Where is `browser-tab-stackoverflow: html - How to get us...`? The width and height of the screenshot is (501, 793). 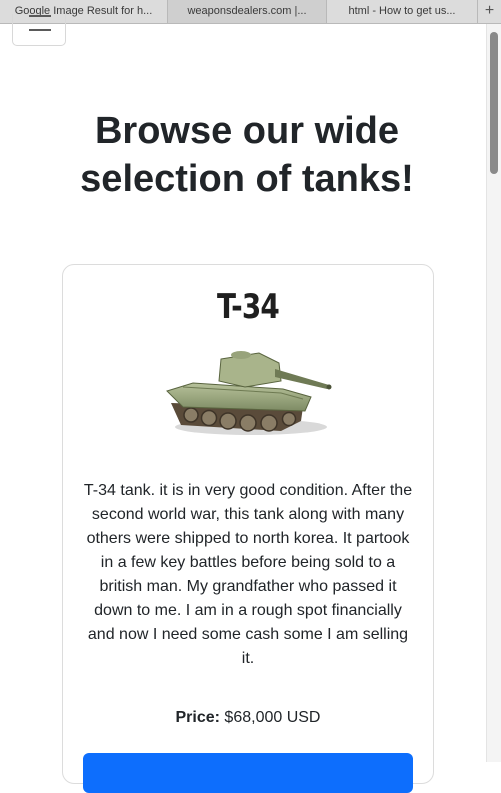
browser-tab-stackoverflow: html - How to get us... is located at coordinates (402, 11).